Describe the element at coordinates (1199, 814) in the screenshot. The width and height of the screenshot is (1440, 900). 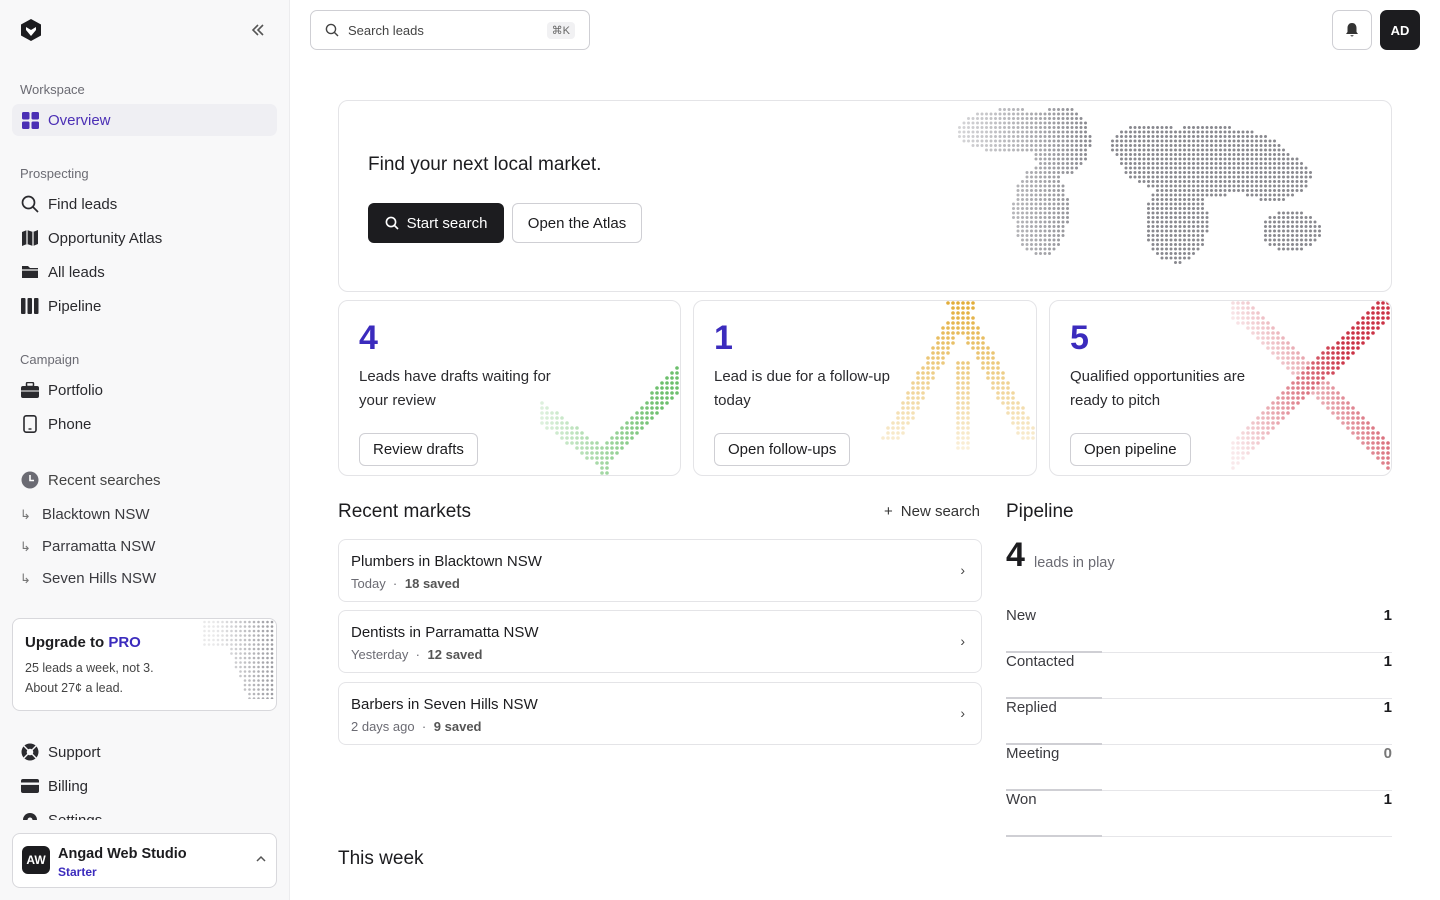
I see `pipeline-stage-row: Won 1` at that location.